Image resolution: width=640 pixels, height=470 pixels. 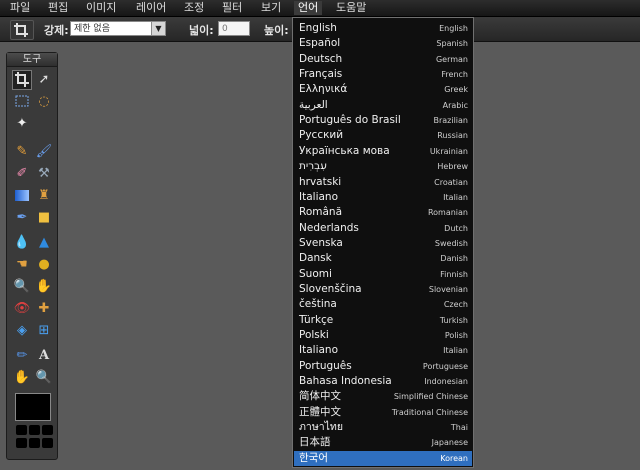 What do you see at coordinates (101, 8) in the screenshot?
I see `menu-image: 이미지` at bounding box center [101, 8].